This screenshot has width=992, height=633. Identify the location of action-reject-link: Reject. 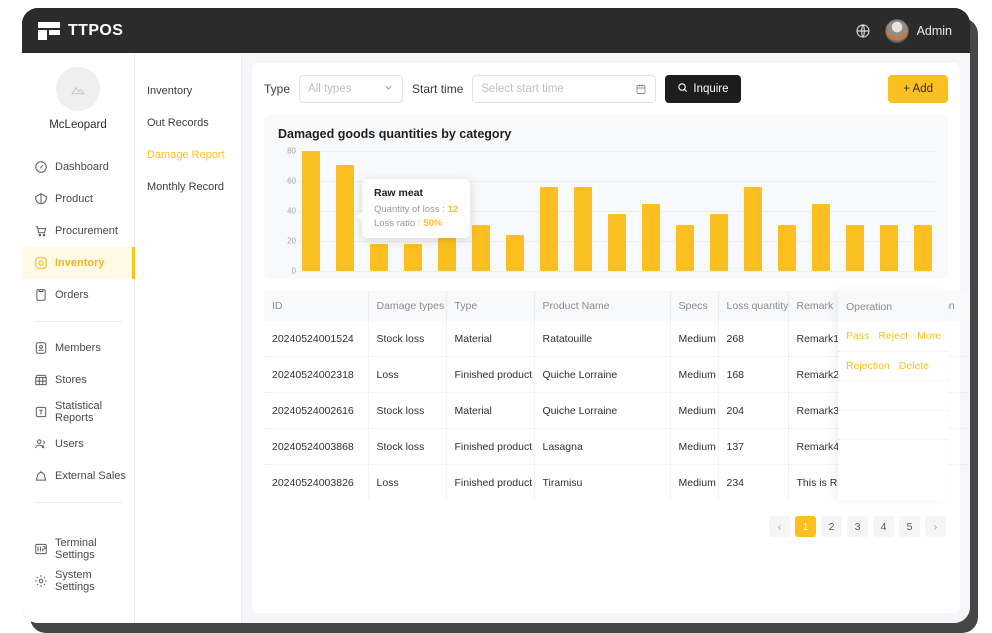
(893, 336).